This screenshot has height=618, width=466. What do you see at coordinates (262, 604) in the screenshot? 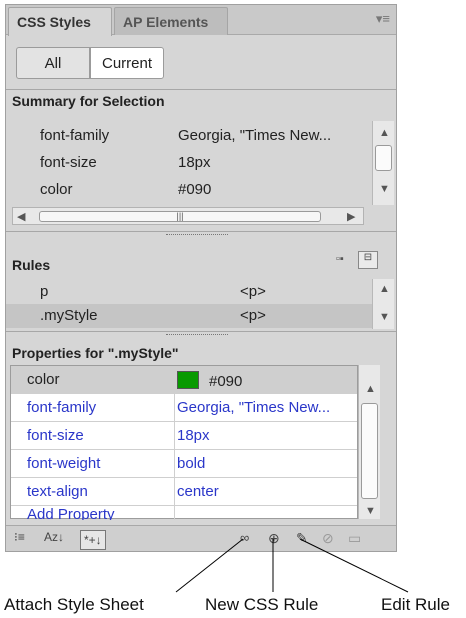
I see `caption-new-css-rule: New CSS Rule` at bounding box center [262, 604].